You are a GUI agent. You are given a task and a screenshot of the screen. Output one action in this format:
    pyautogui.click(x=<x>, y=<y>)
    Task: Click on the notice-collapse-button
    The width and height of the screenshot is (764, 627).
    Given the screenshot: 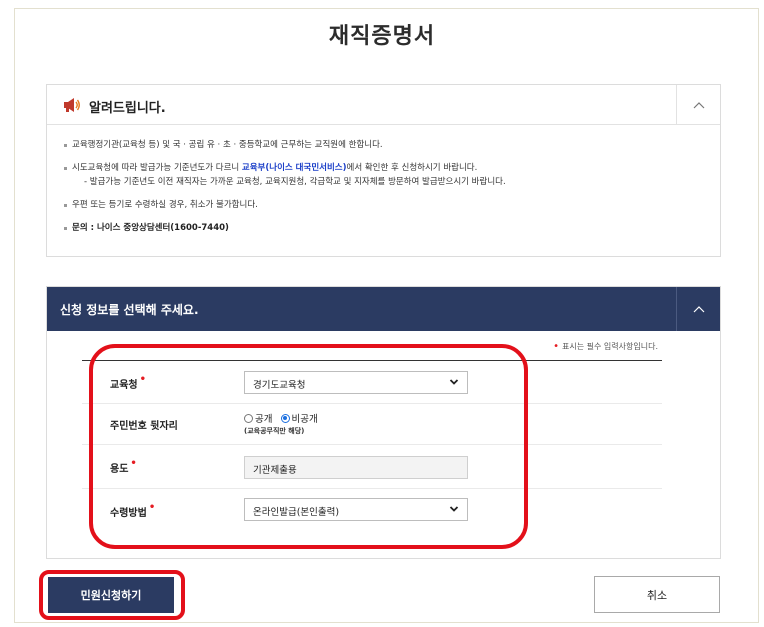 What is the action you would take?
    pyautogui.click(x=698, y=105)
    